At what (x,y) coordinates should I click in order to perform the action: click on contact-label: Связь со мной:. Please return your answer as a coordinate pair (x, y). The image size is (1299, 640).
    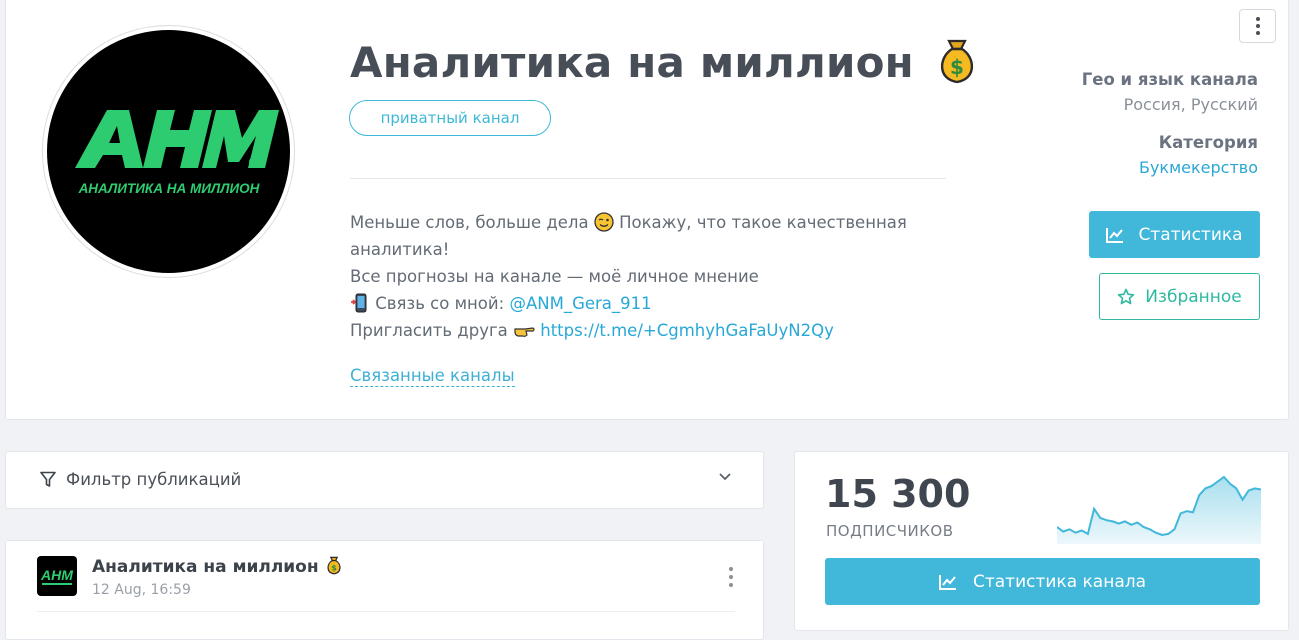
    Looking at the image, I should click on (440, 303).